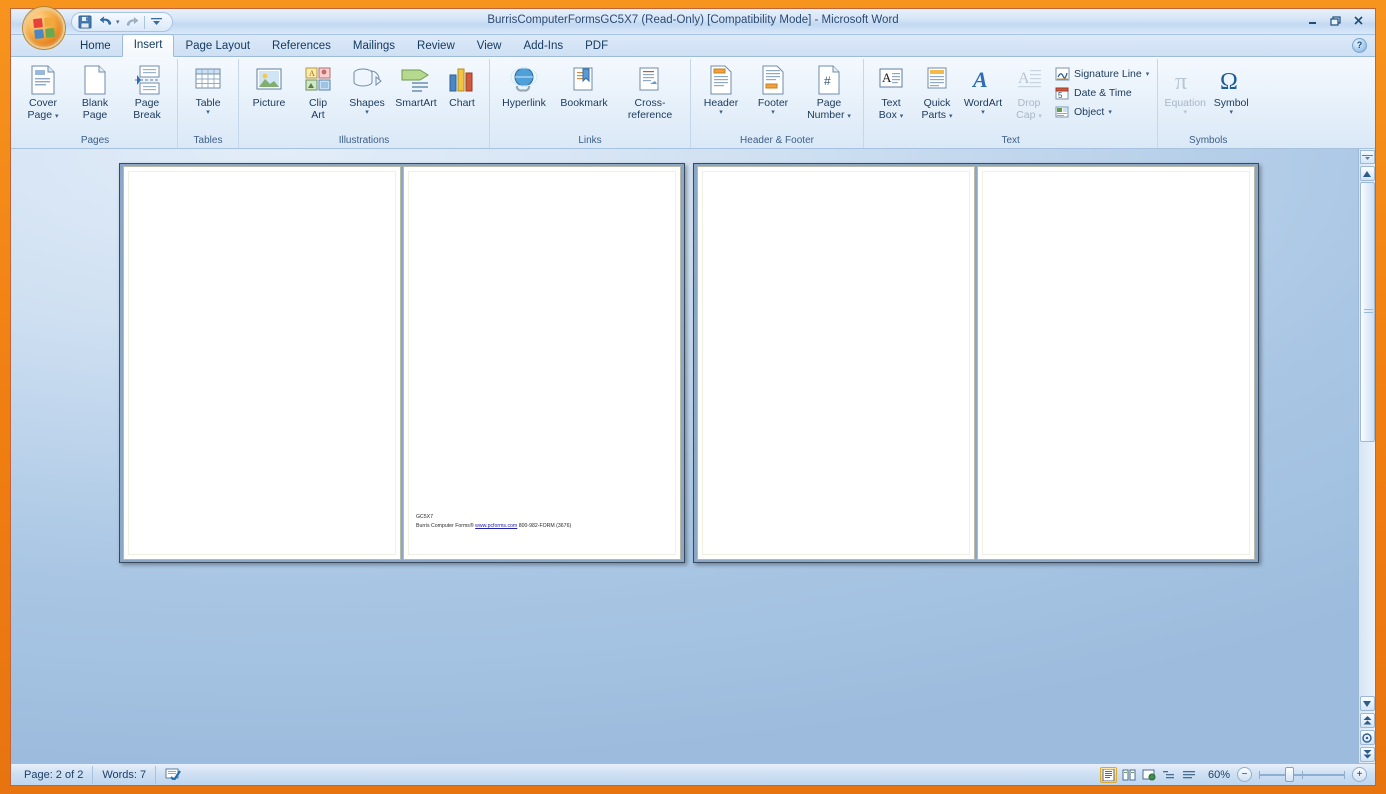 This screenshot has width=1386, height=794. I want to click on view-full-screen-reading-button, so click(1128, 775).